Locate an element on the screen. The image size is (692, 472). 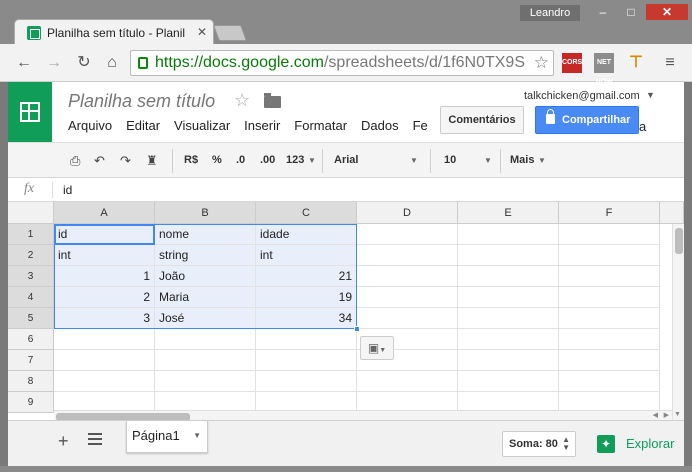
cell-d4 is located at coordinates (407, 297).